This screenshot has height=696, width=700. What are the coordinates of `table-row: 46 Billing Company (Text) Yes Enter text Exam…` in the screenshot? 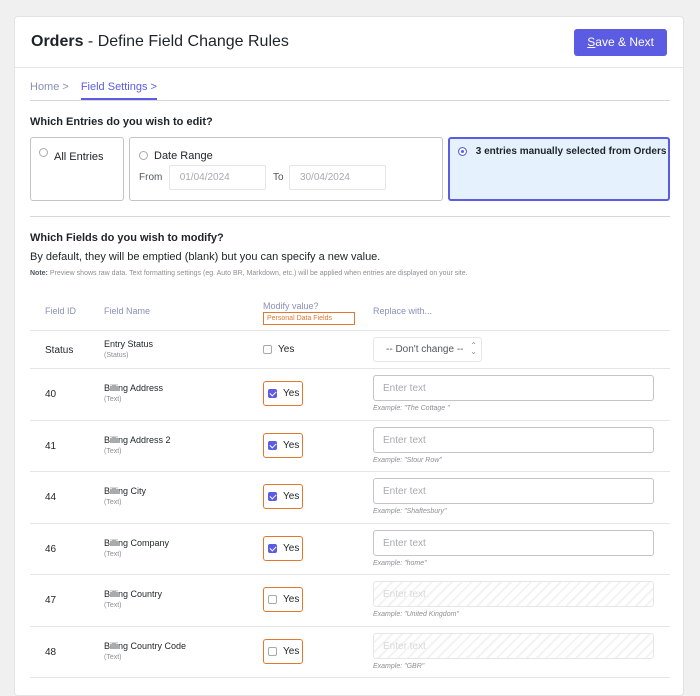 It's located at (350, 549).